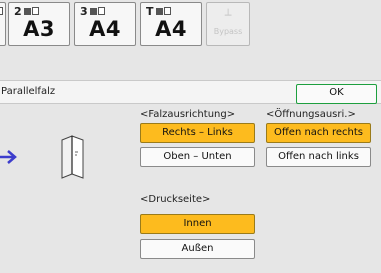 This screenshot has height=273, width=381. I want to click on print-side-label: <Druckseite>, so click(175, 199).